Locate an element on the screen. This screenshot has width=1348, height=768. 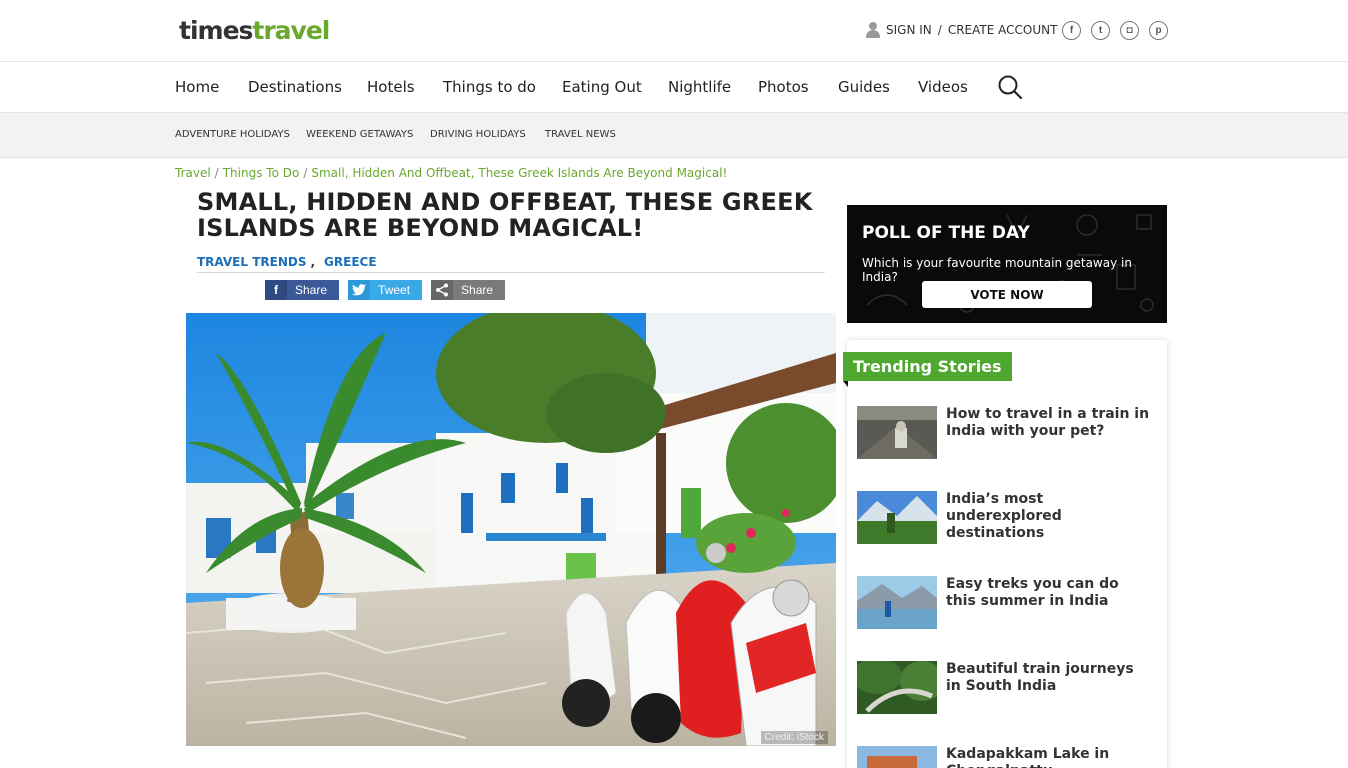
nav-item-things-to-do: Things to do is located at coordinates (489, 87).